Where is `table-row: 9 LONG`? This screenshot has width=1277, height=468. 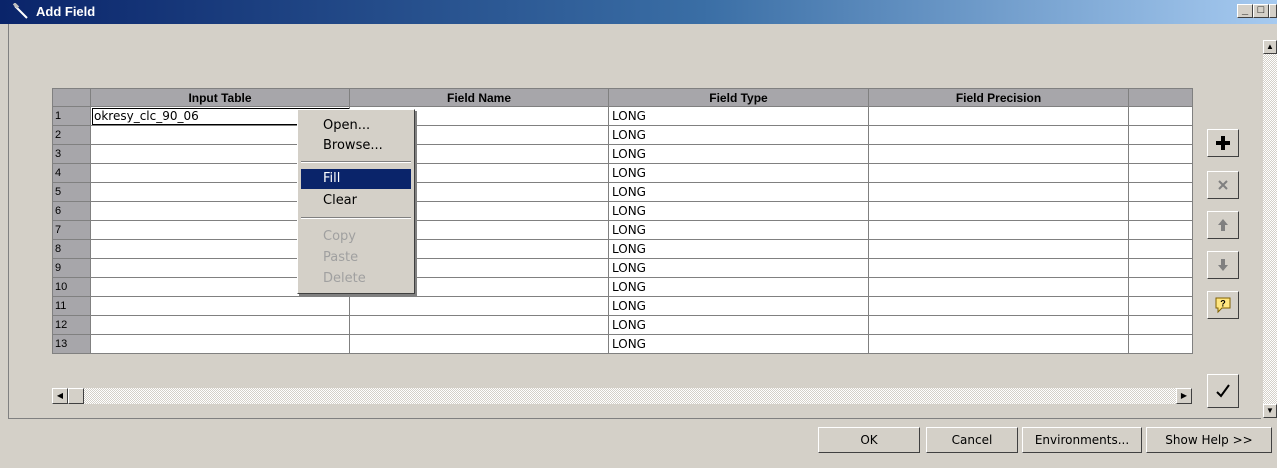 table-row: 9 LONG is located at coordinates (622, 268).